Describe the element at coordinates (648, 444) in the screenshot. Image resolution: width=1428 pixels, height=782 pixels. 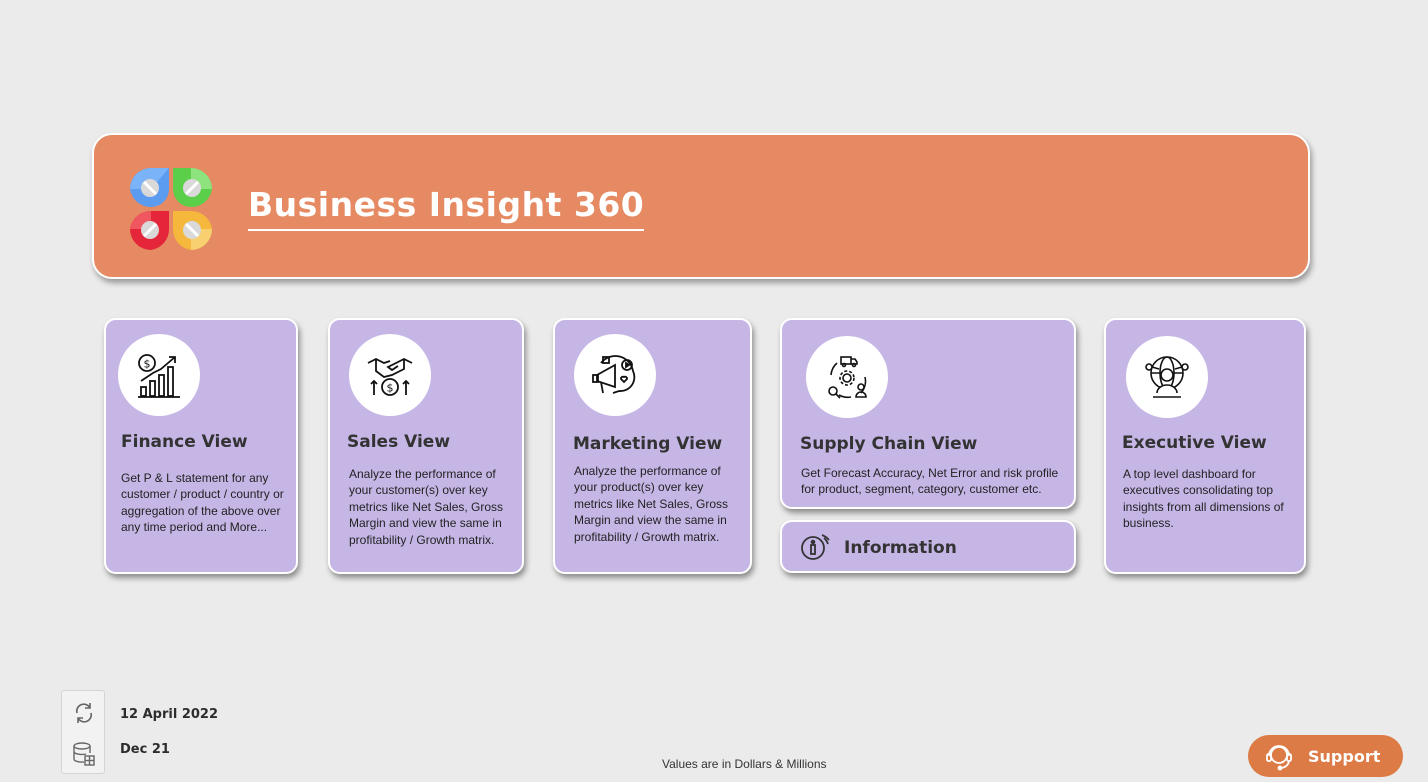
I see `card-title: Marketing View` at that location.